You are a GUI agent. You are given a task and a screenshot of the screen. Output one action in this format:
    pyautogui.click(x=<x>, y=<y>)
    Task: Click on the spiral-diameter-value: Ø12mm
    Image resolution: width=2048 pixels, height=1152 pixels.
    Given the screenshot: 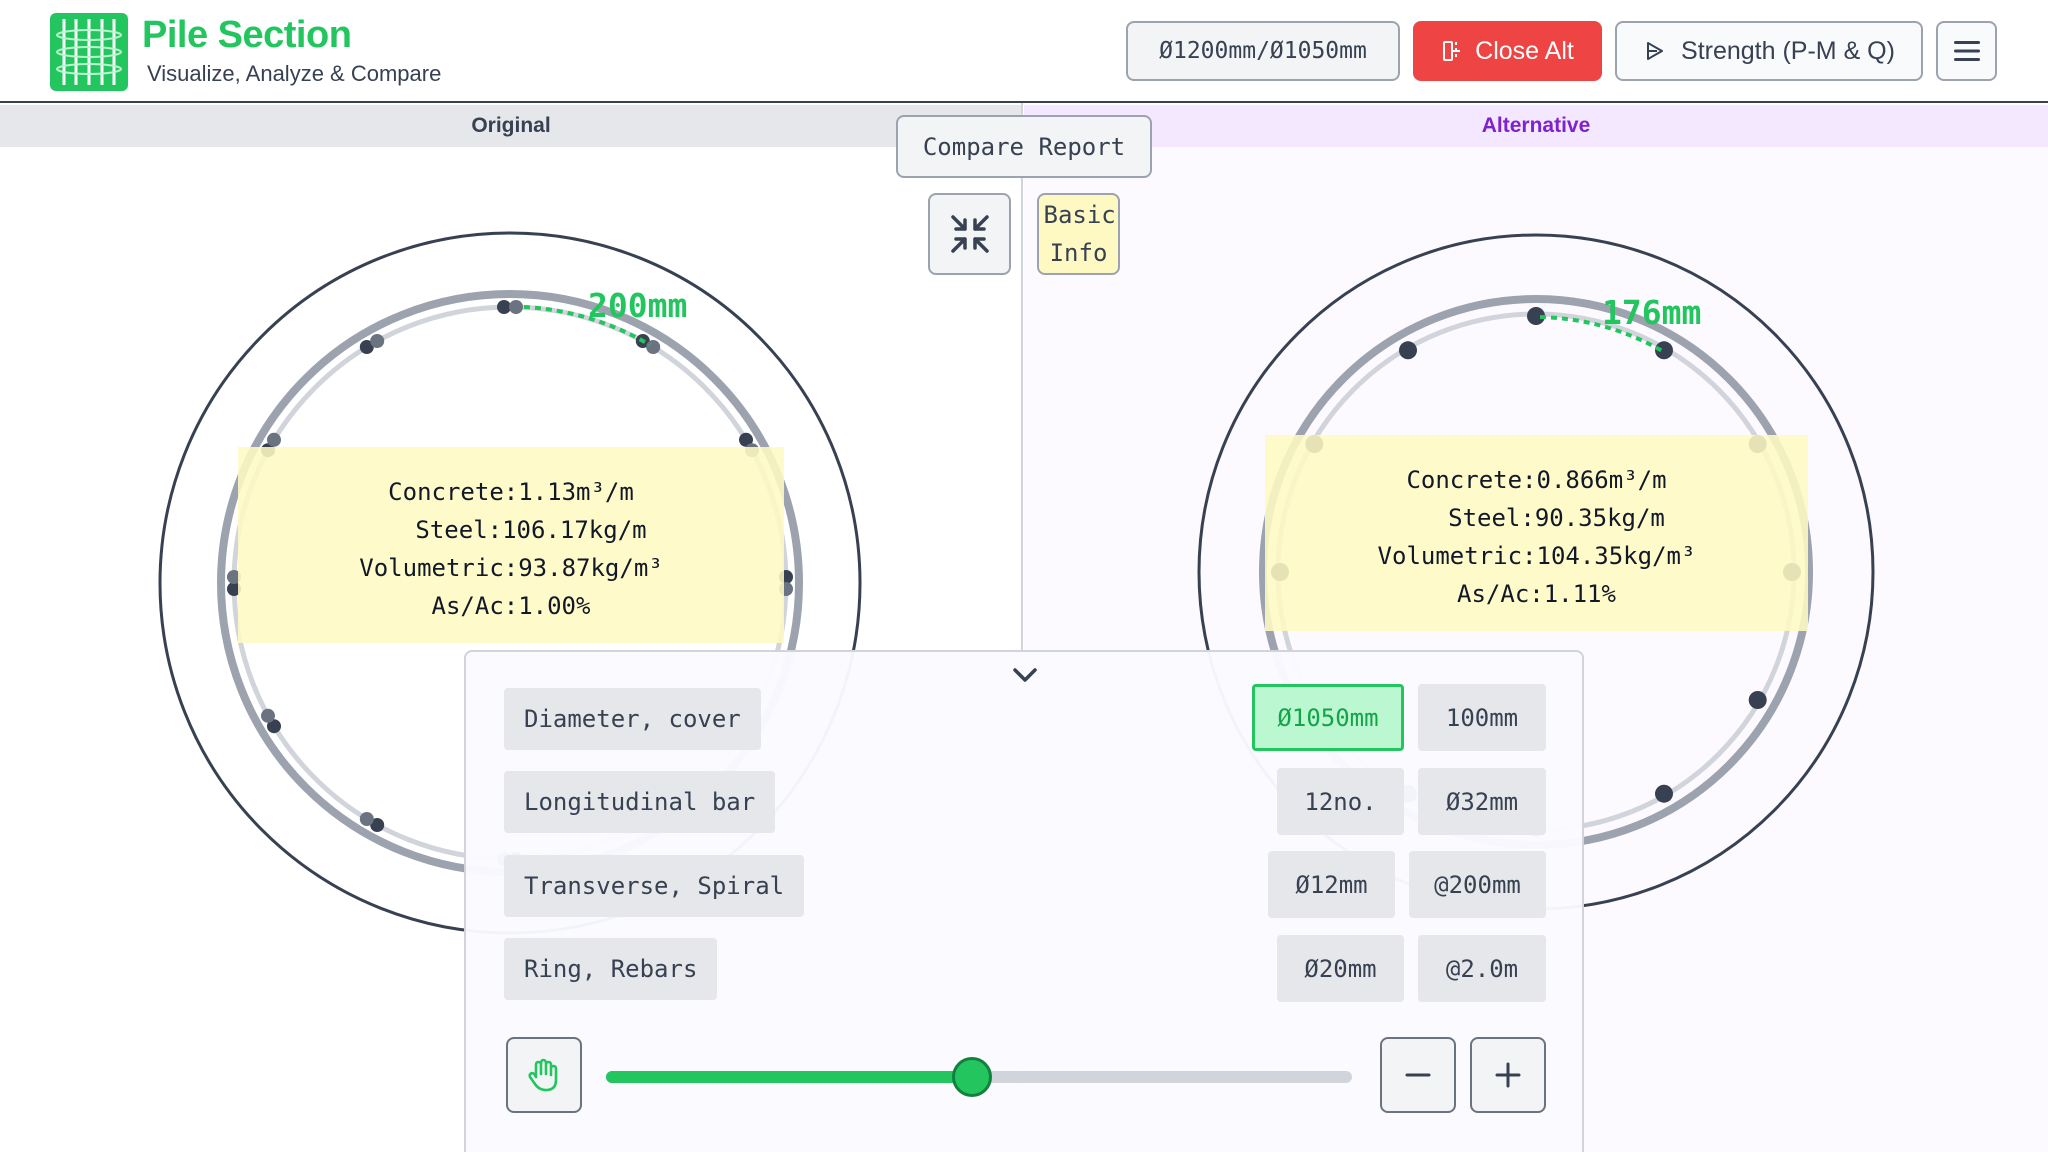 What is the action you would take?
    pyautogui.click(x=1331, y=884)
    